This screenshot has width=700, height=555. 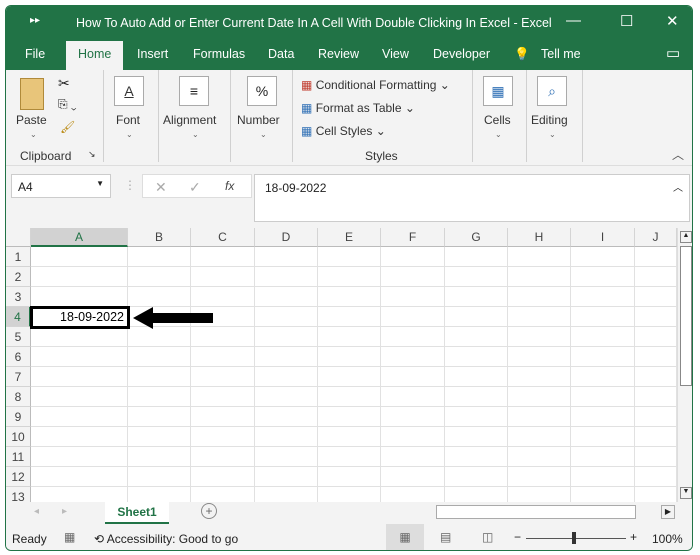 What do you see at coordinates (656, 237) in the screenshot?
I see `column-header-J: J` at bounding box center [656, 237].